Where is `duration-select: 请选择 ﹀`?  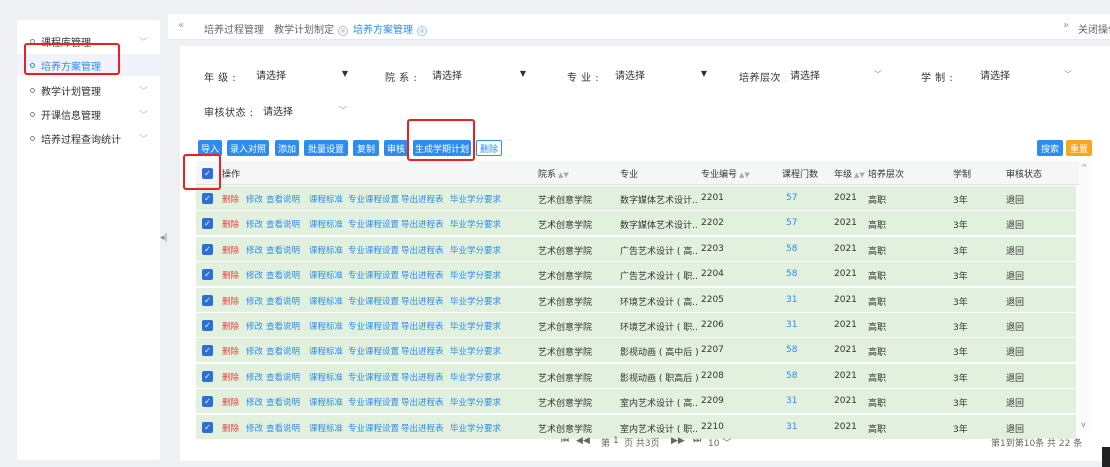 duration-select: 请选择 ﹀ is located at coordinates (1026, 74).